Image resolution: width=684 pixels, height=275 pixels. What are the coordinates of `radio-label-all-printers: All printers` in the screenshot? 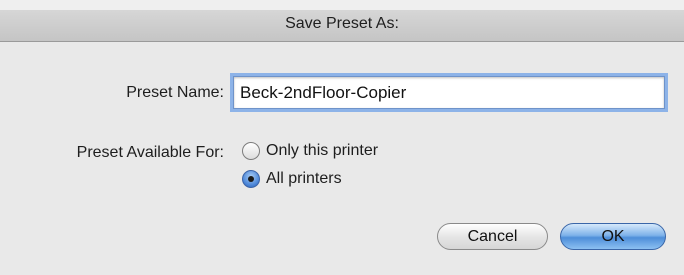 It's located at (304, 178).